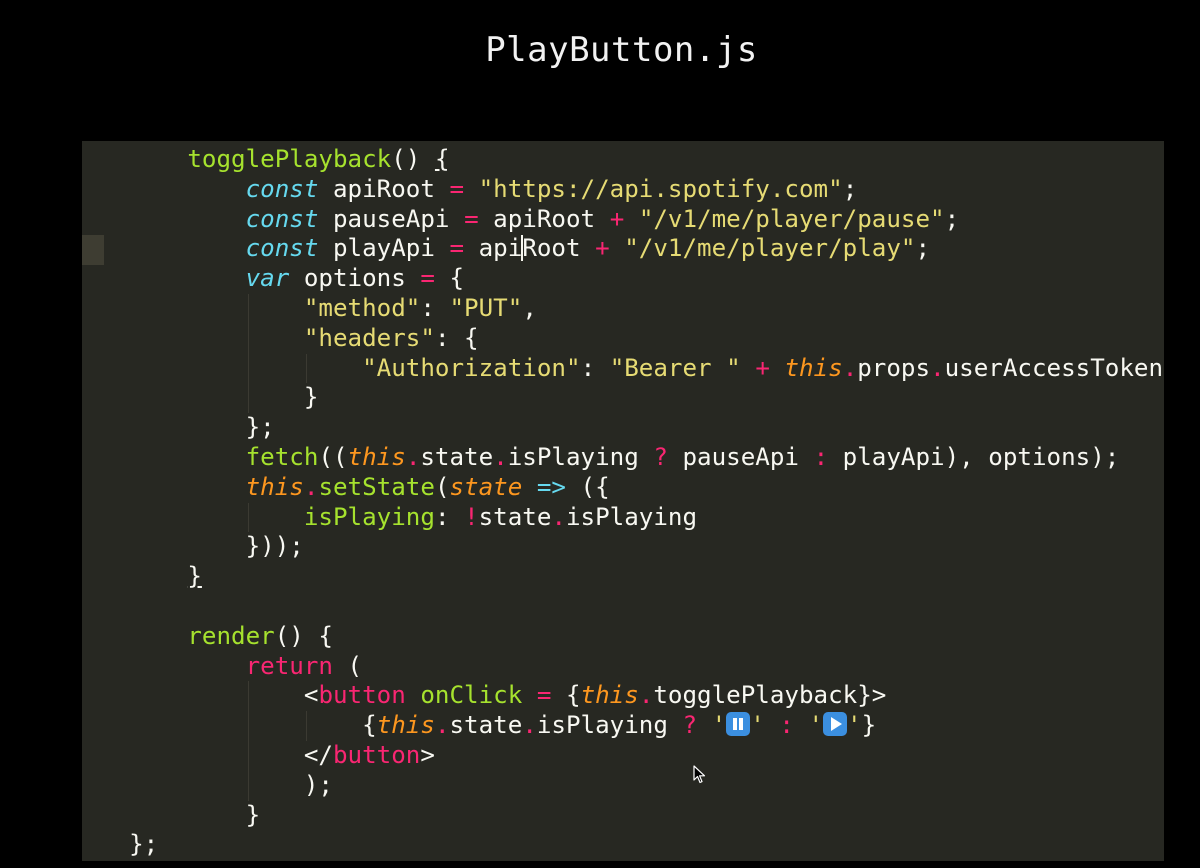  I want to click on code-line: }));, so click(622, 547).